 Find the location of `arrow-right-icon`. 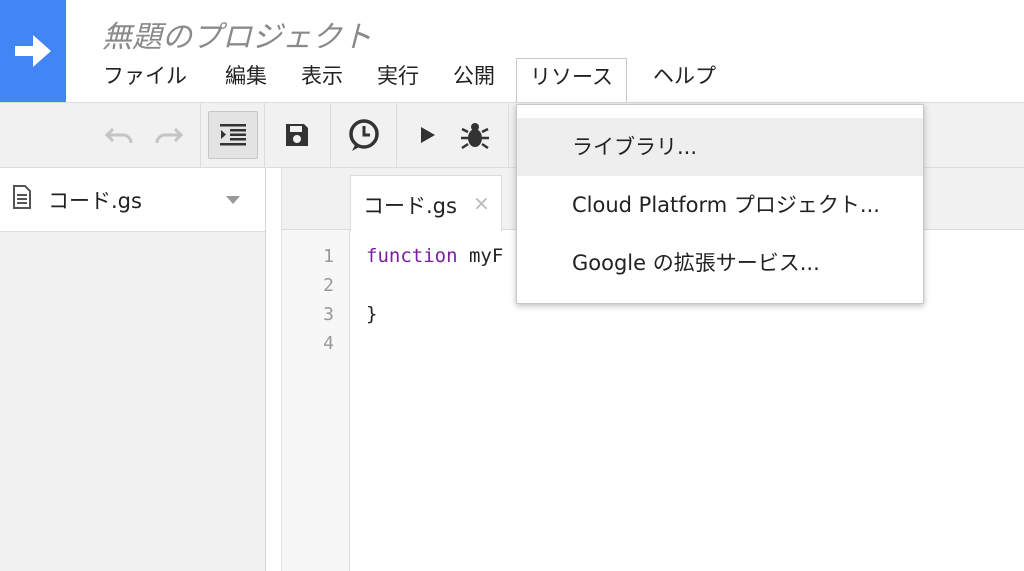

arrow-right-icon is located at coordinates (33, 51).